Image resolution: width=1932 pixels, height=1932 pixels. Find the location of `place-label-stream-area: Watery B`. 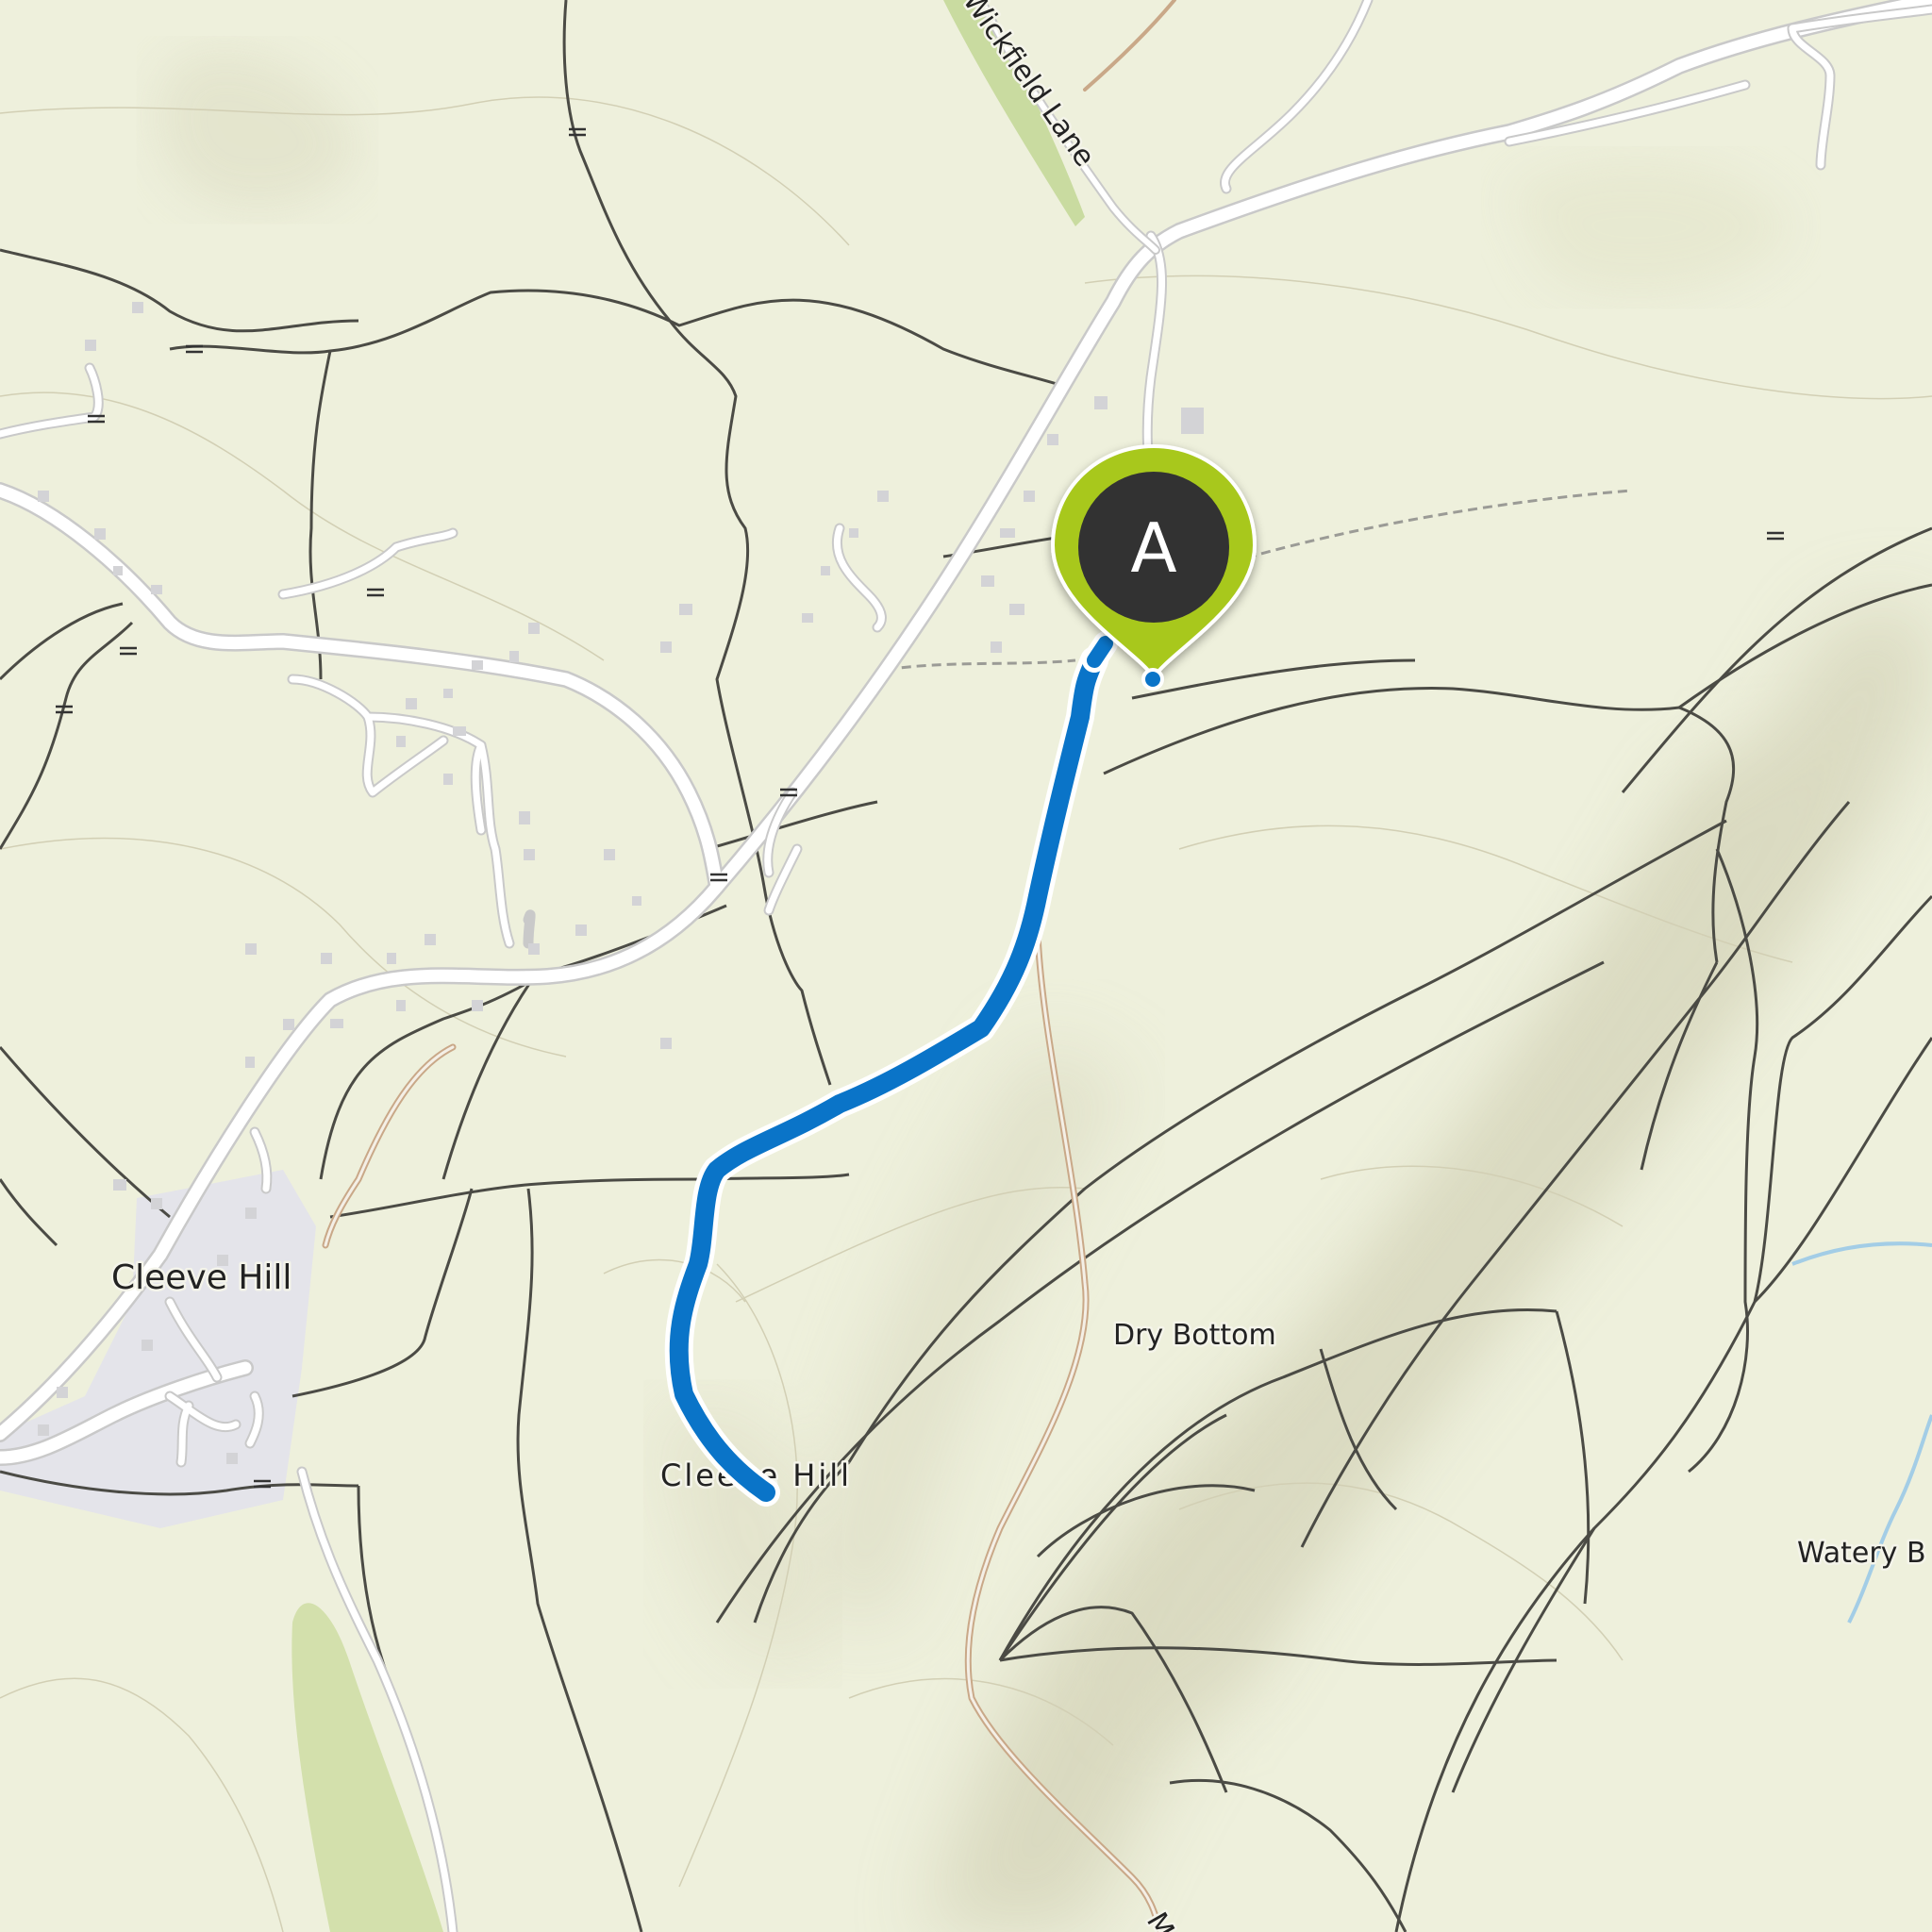

place-label-stream-area: Watery B is located at coordinates (1861, 1554).